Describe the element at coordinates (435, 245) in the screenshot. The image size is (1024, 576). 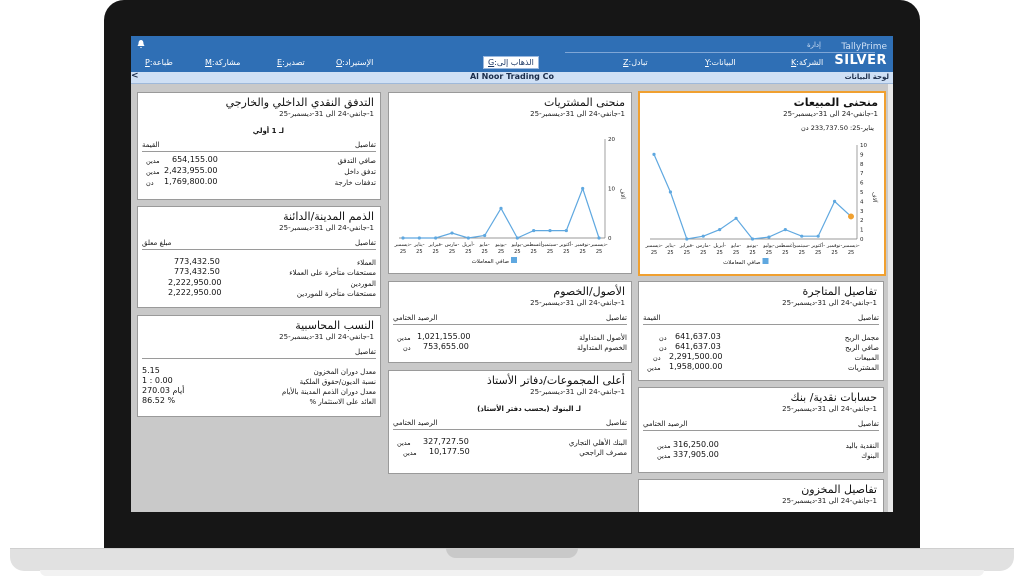
I see `x-tick-label: فبراير-` at that location.